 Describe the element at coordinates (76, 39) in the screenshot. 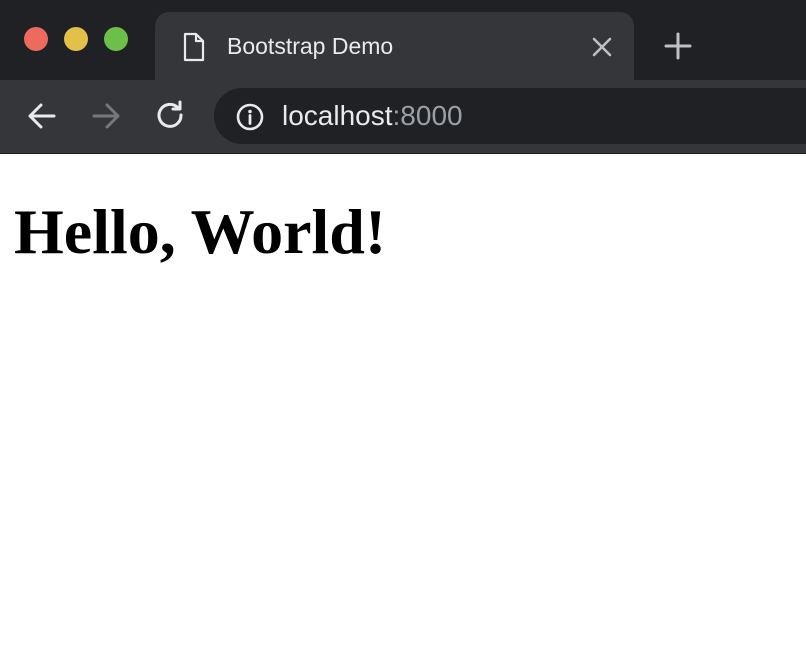

I see `window-minimize-button` at that location.